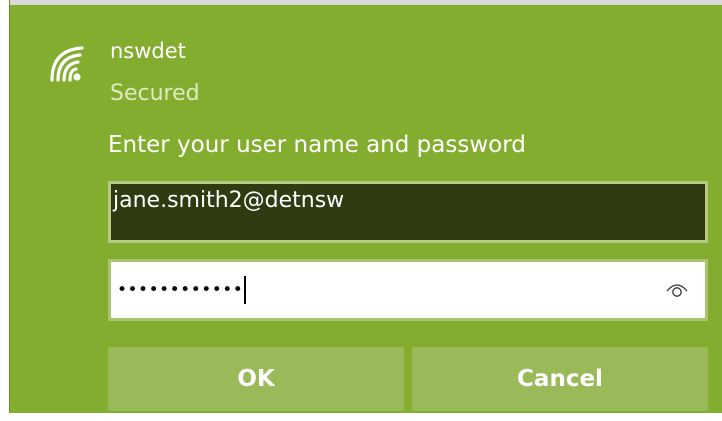 Image resolution: width=722 pixels, height=421 pixels. I want to click on username-input: jane.smith2@detnsw, so click(408, 212).